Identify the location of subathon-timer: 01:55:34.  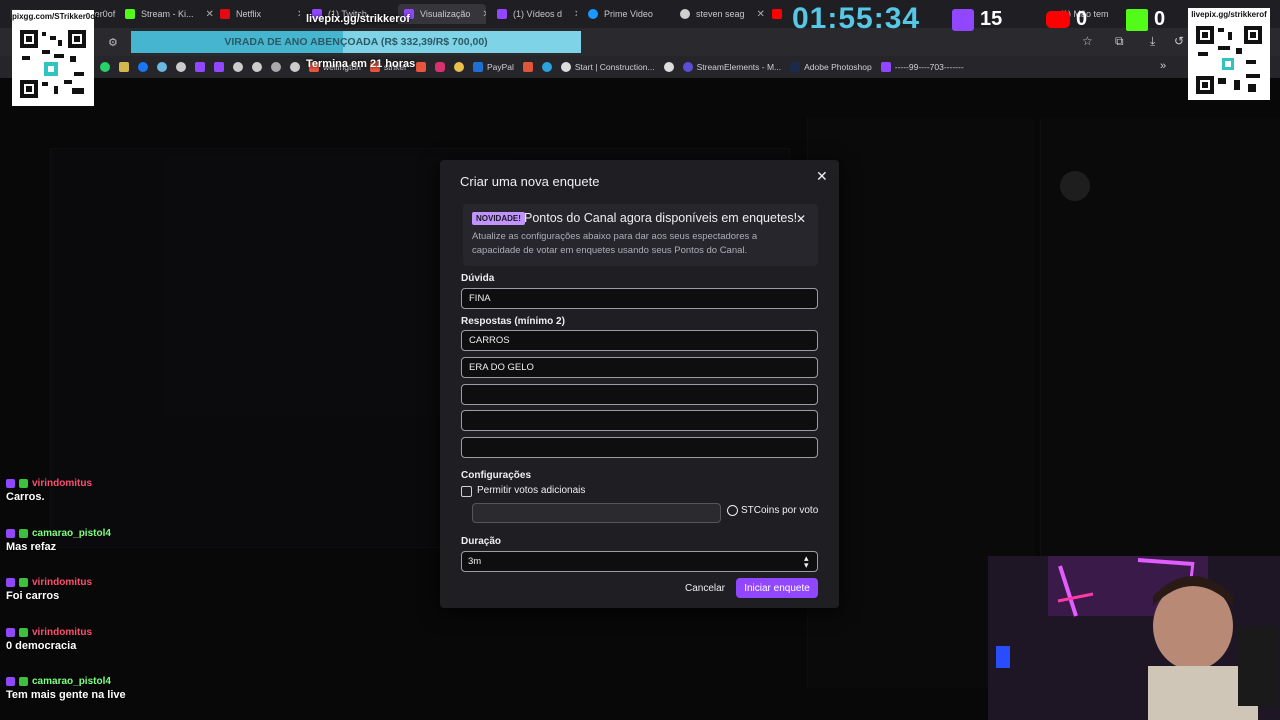
(856, 18).